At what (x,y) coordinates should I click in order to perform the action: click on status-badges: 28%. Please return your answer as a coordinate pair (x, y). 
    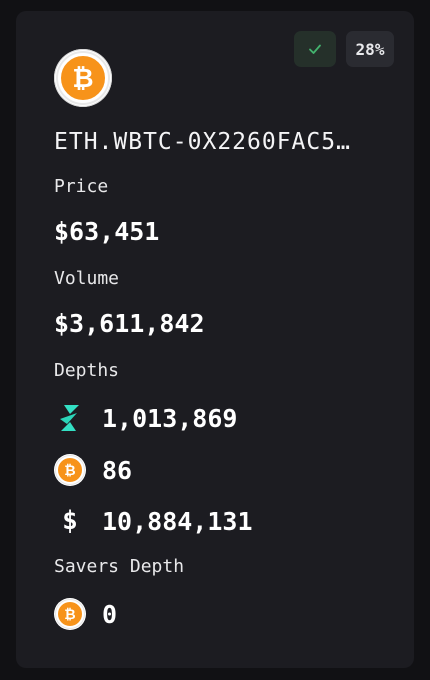
    Looking at the image, I should click on (344, 49).